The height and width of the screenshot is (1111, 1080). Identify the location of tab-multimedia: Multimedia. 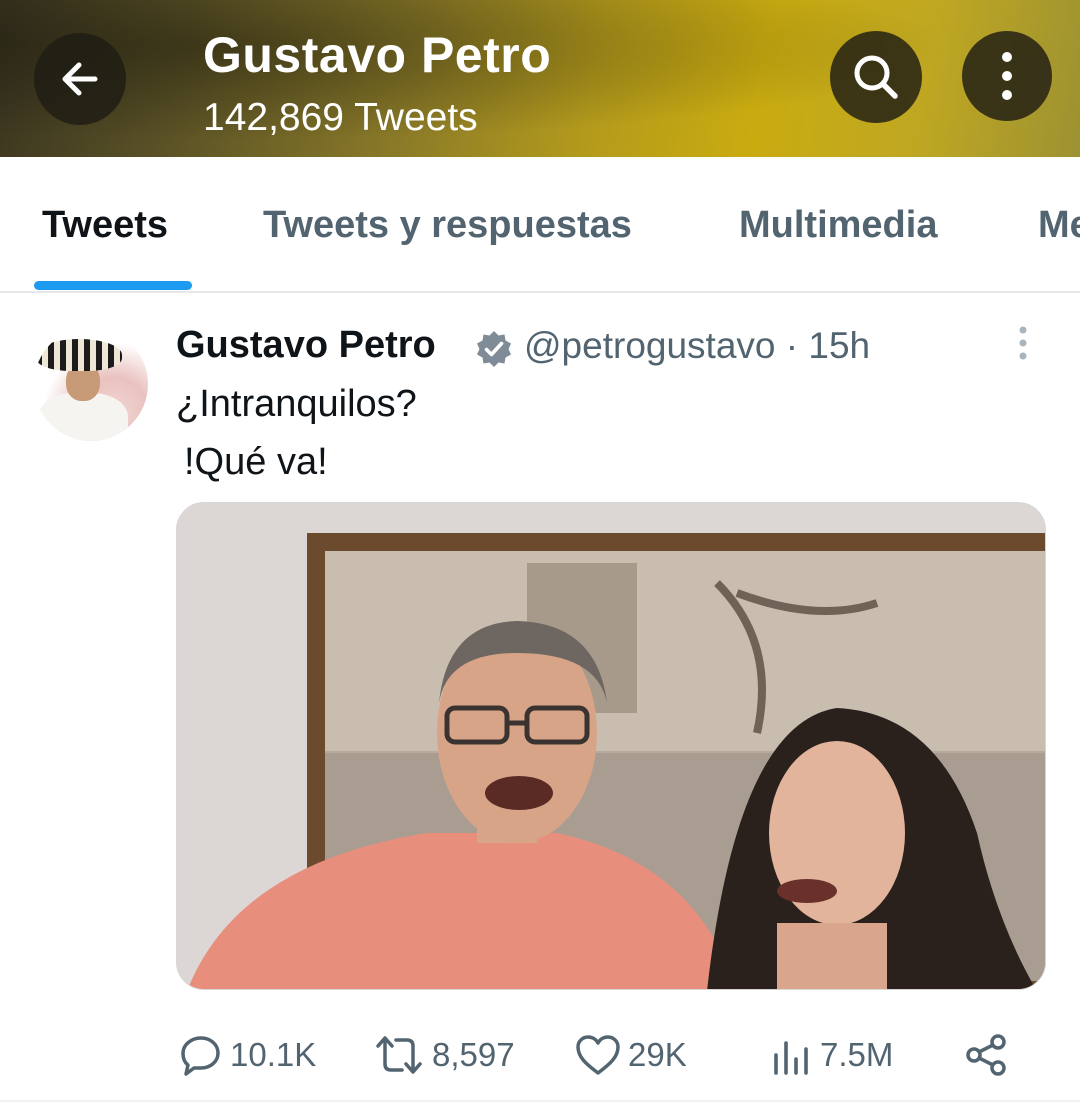
(838, 225).